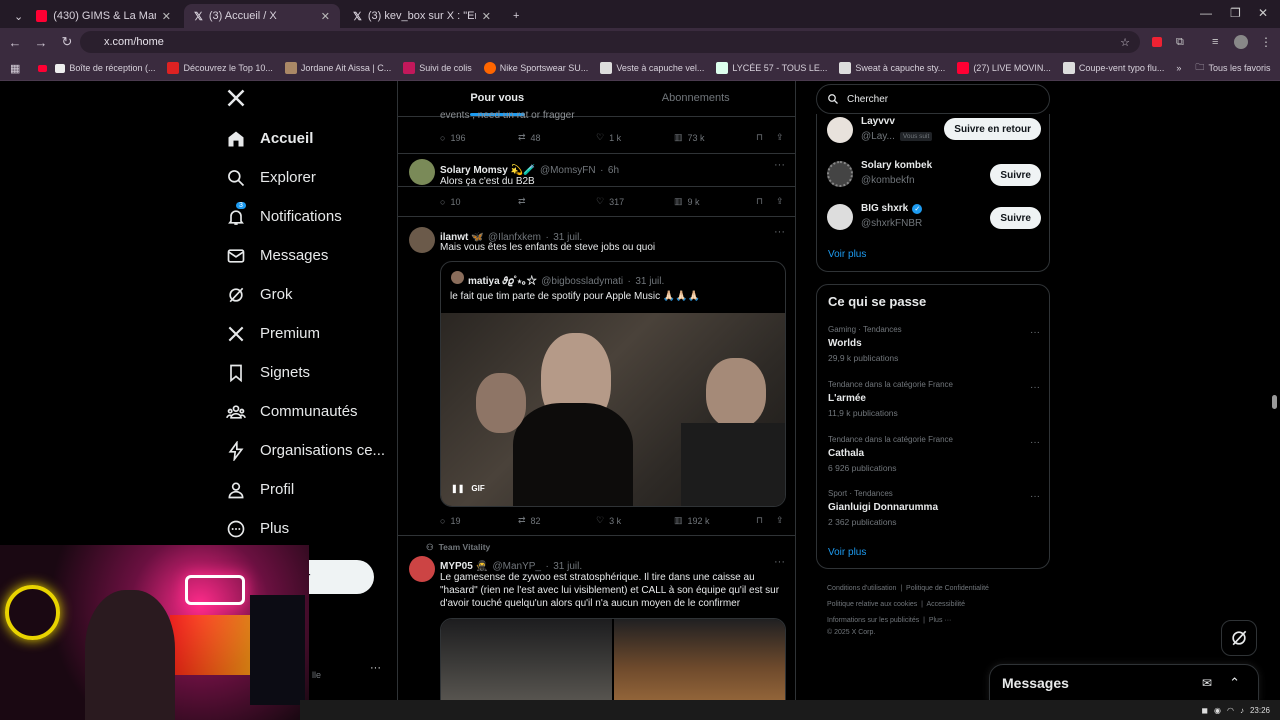 The height and width of the screenshot is (720, 1280). I want to click on search-input: Chercher, so click(933, 99).